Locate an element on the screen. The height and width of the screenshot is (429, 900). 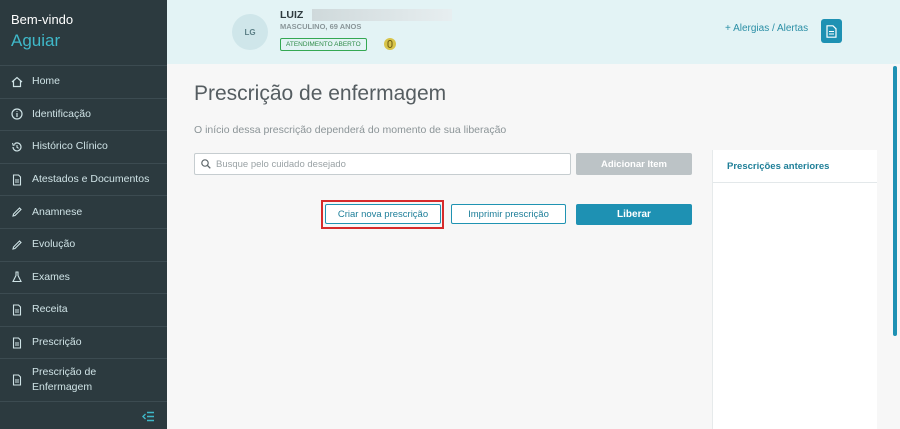
sidebar-item-evolucao: Evolução is located at coordinates (83, 244).